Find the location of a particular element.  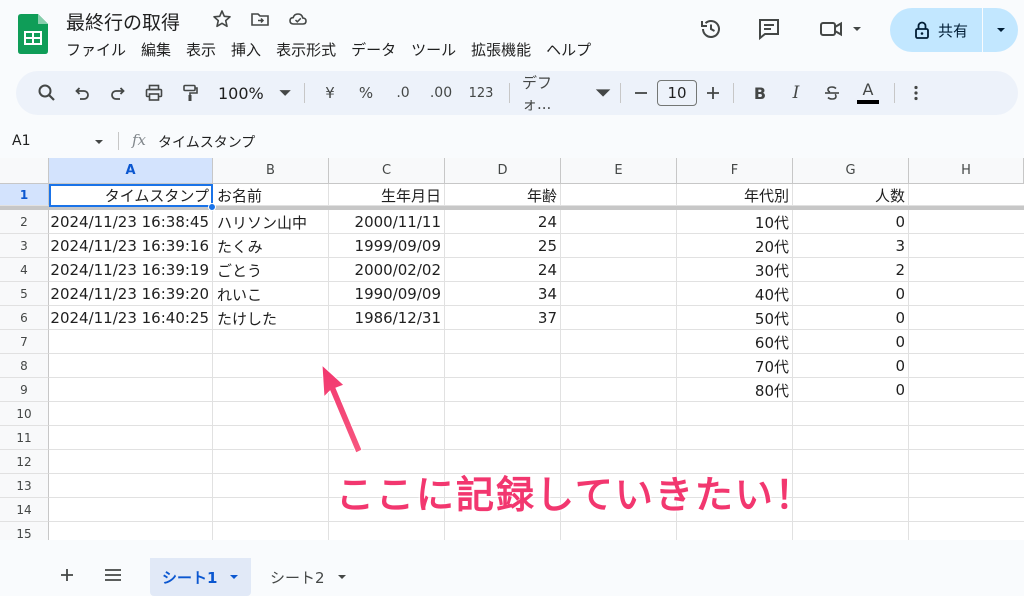

cell: 2024/11/23 16:38:45 is located at coordinates (131, 222).